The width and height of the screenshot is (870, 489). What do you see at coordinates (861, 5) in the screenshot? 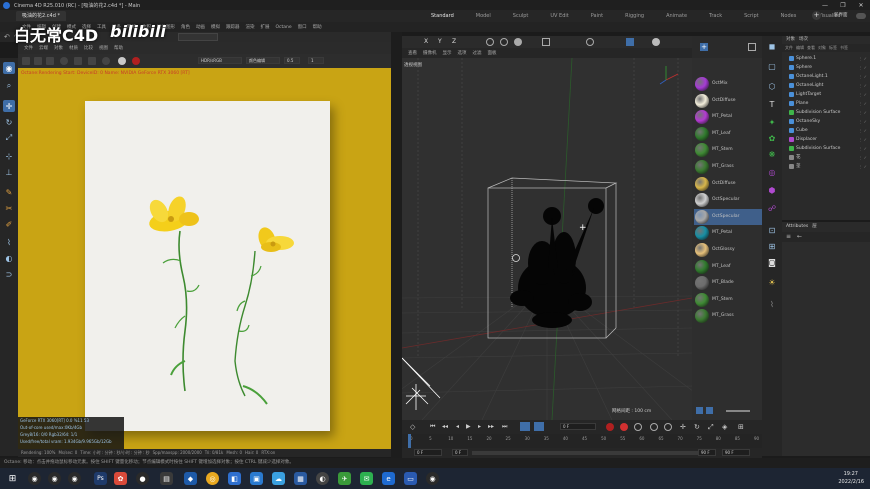
I see `close-button: ✕` at bounding box center [861, 5].